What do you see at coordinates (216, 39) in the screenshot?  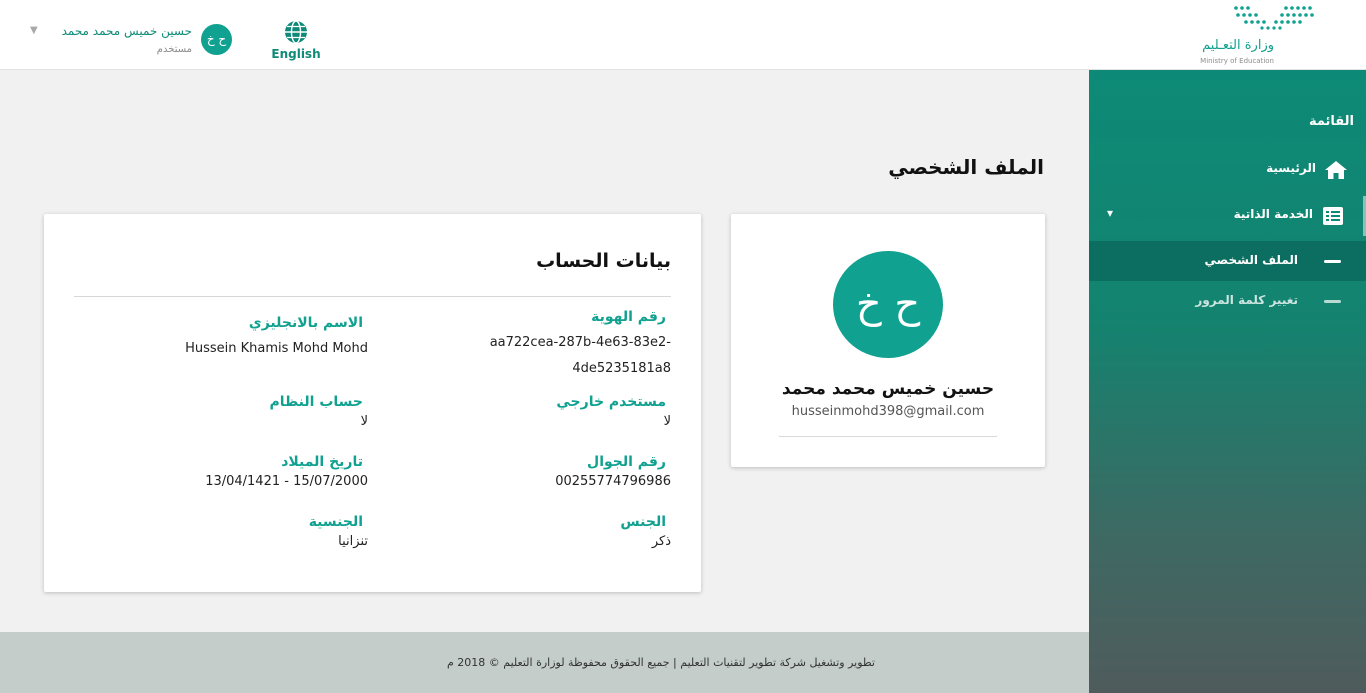 I see `avatar: ح خ` at bounding box center [216, 39].